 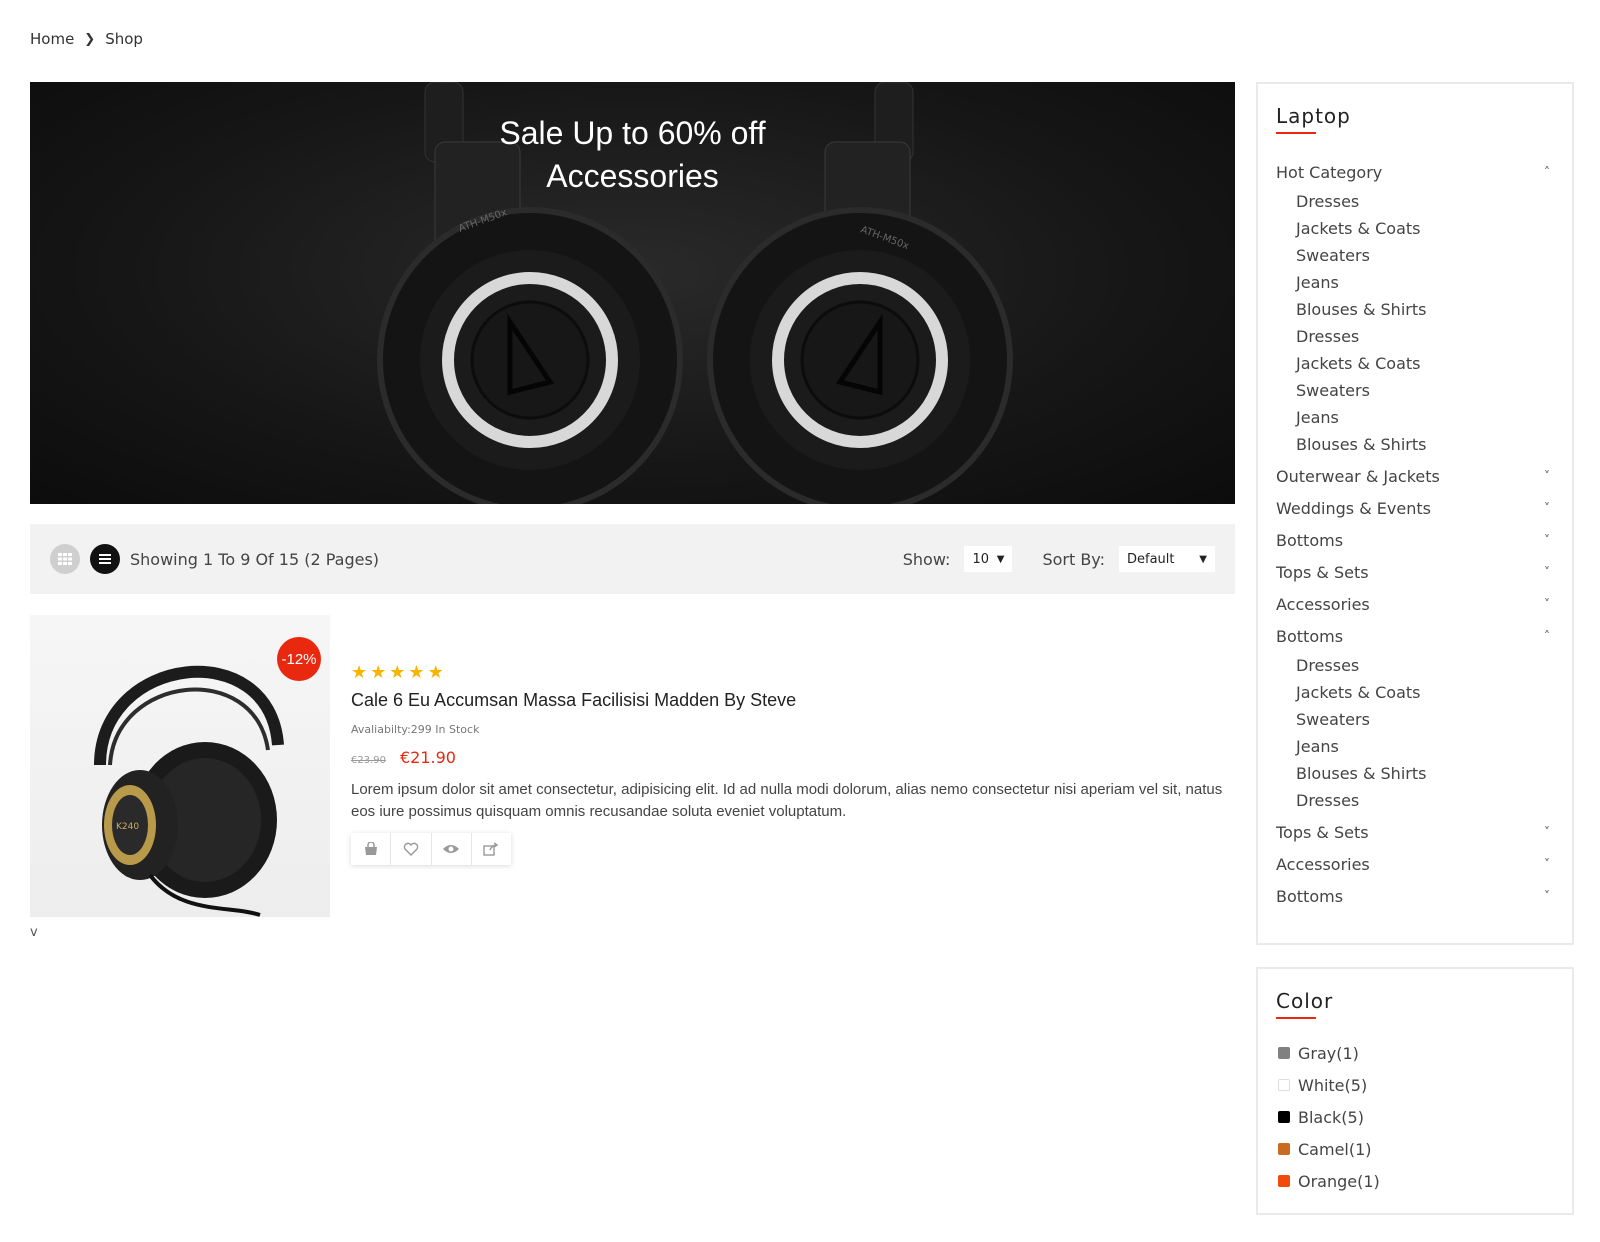 I want to click on breadcrumb-current: Shop, so click(x=124, y=39).